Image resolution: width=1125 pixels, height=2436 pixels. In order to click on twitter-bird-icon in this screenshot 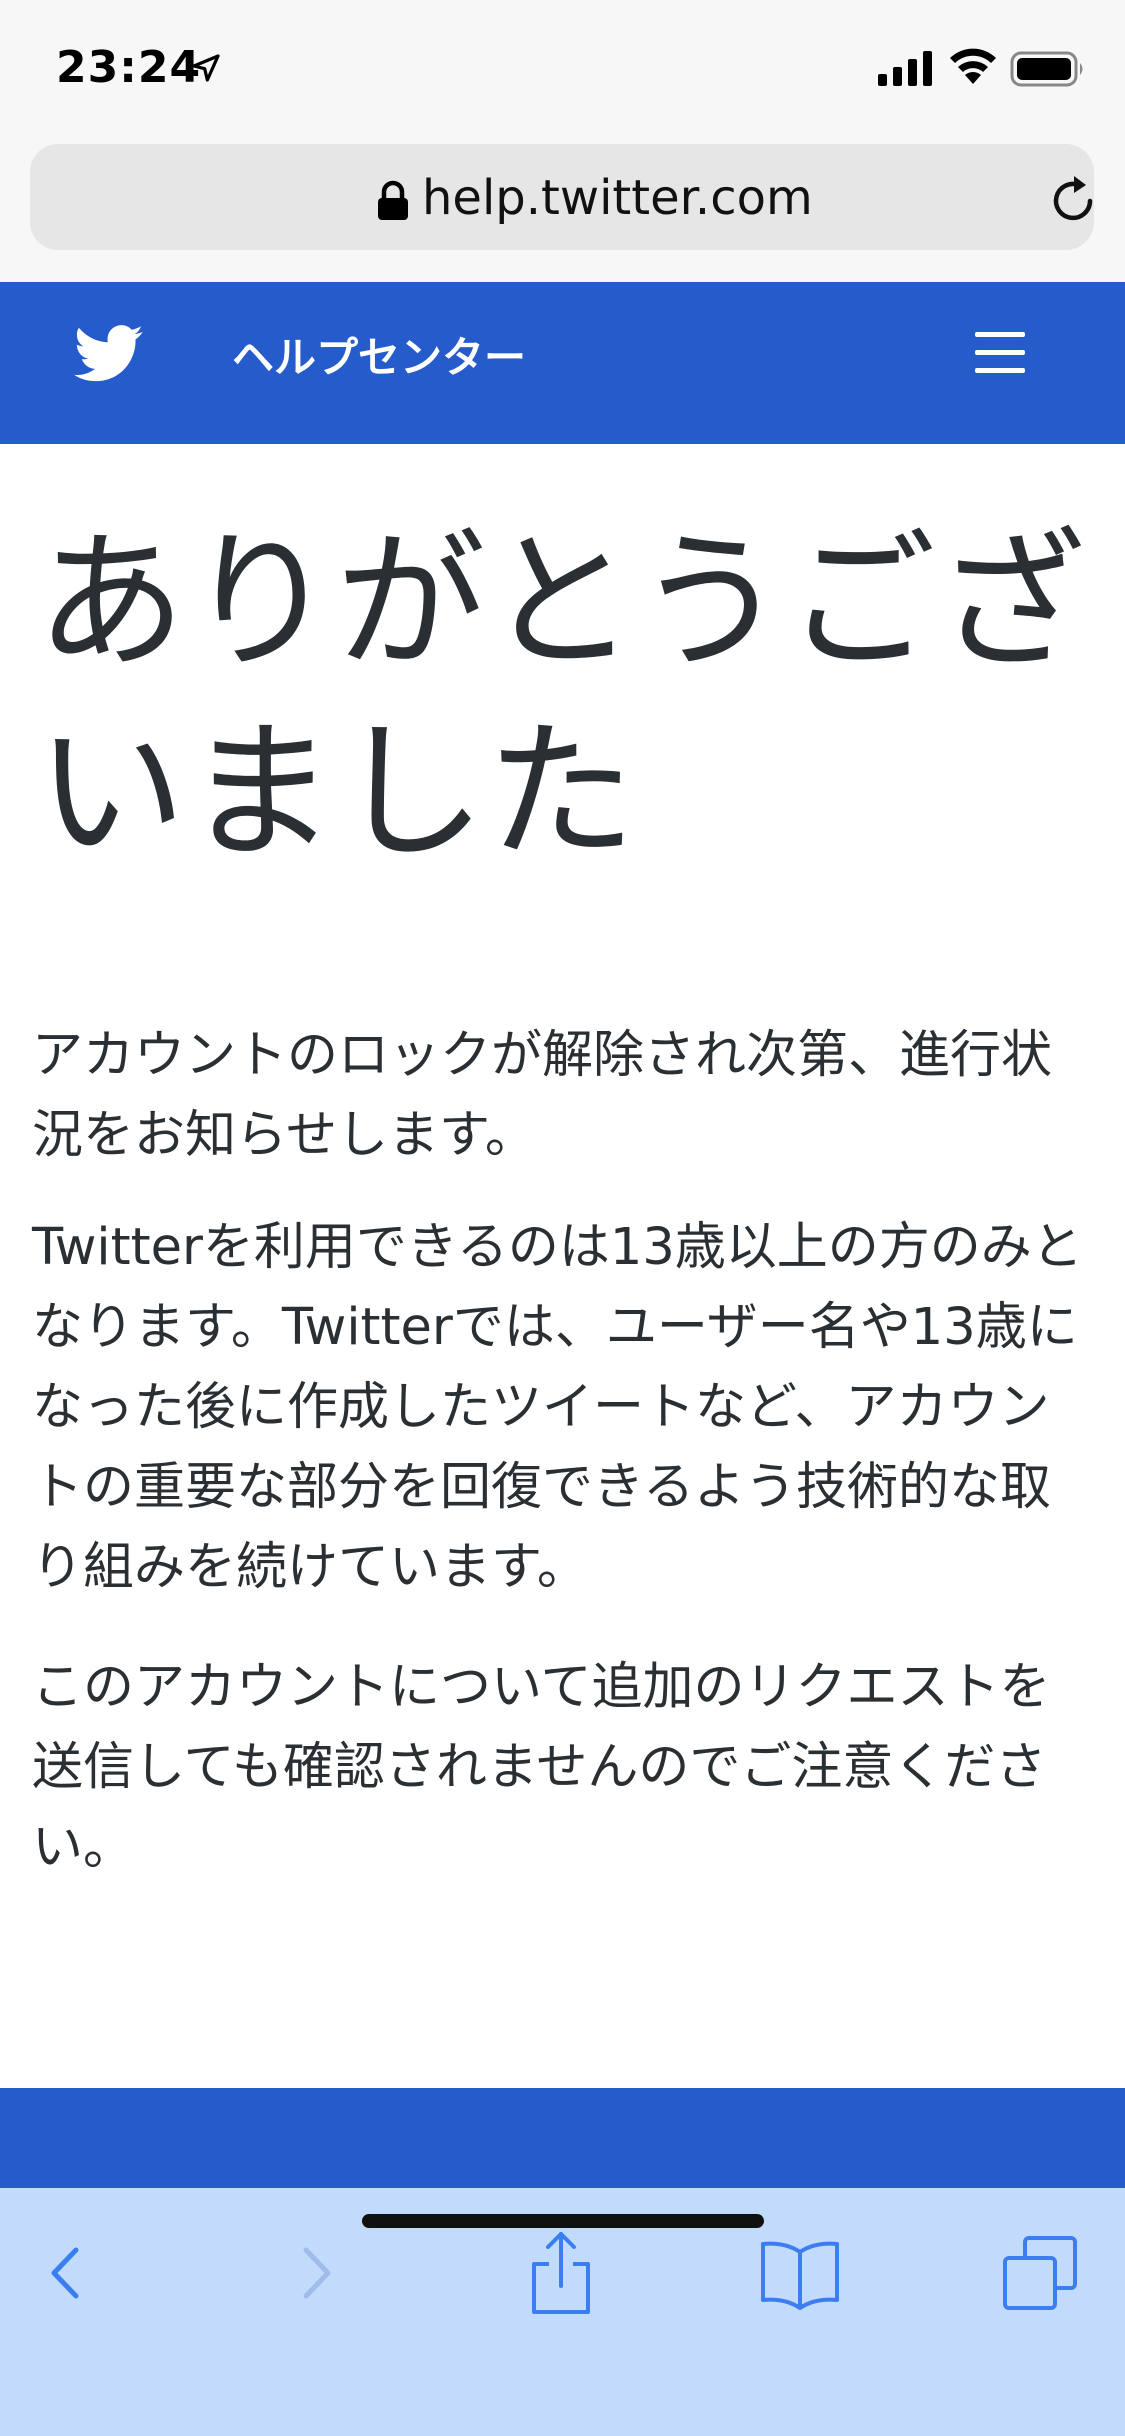, I will do `click(109, 354)`.